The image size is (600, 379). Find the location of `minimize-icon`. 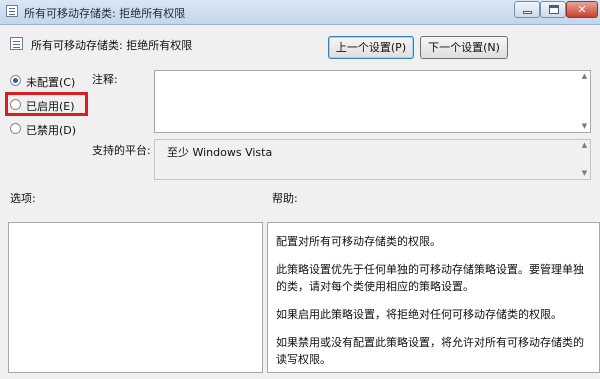

minimize-icon is located at coordinates (527, 12).